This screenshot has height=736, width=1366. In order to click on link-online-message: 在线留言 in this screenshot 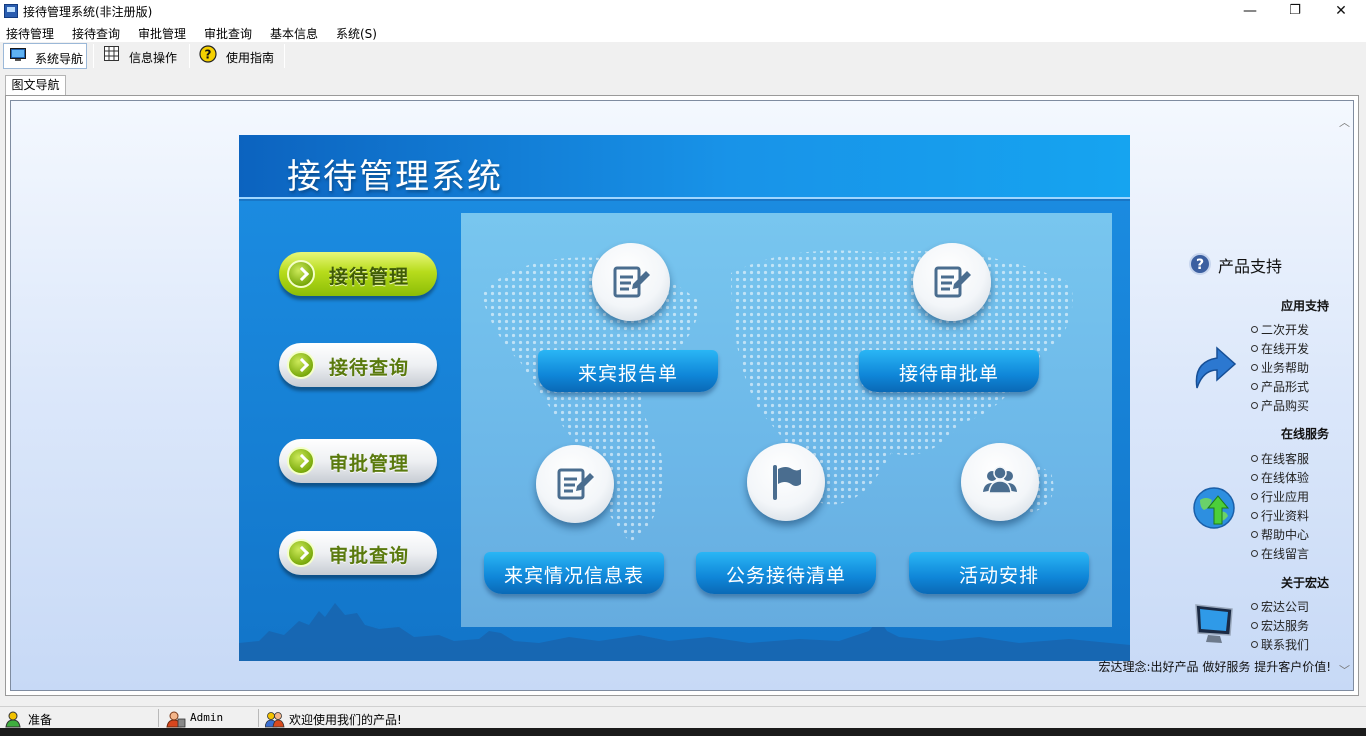, I will do `click(1280, 553)`.